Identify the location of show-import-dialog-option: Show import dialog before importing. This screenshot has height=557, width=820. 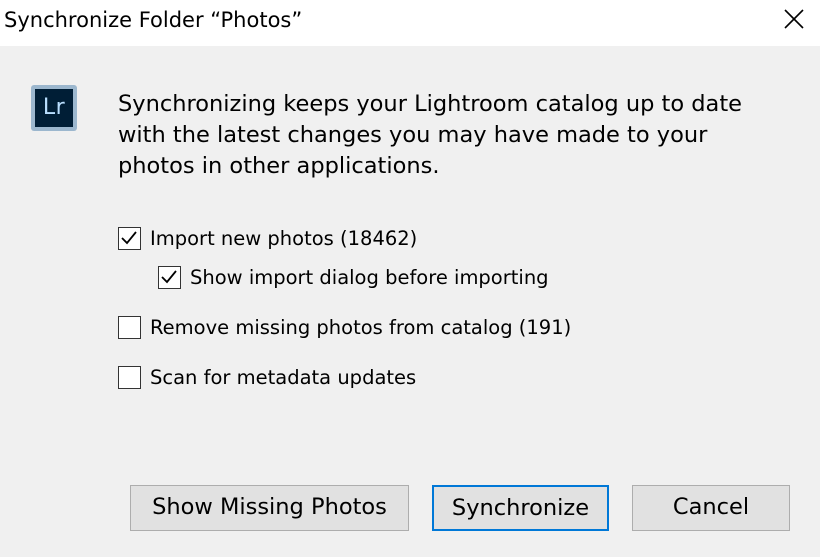
(353, 277).